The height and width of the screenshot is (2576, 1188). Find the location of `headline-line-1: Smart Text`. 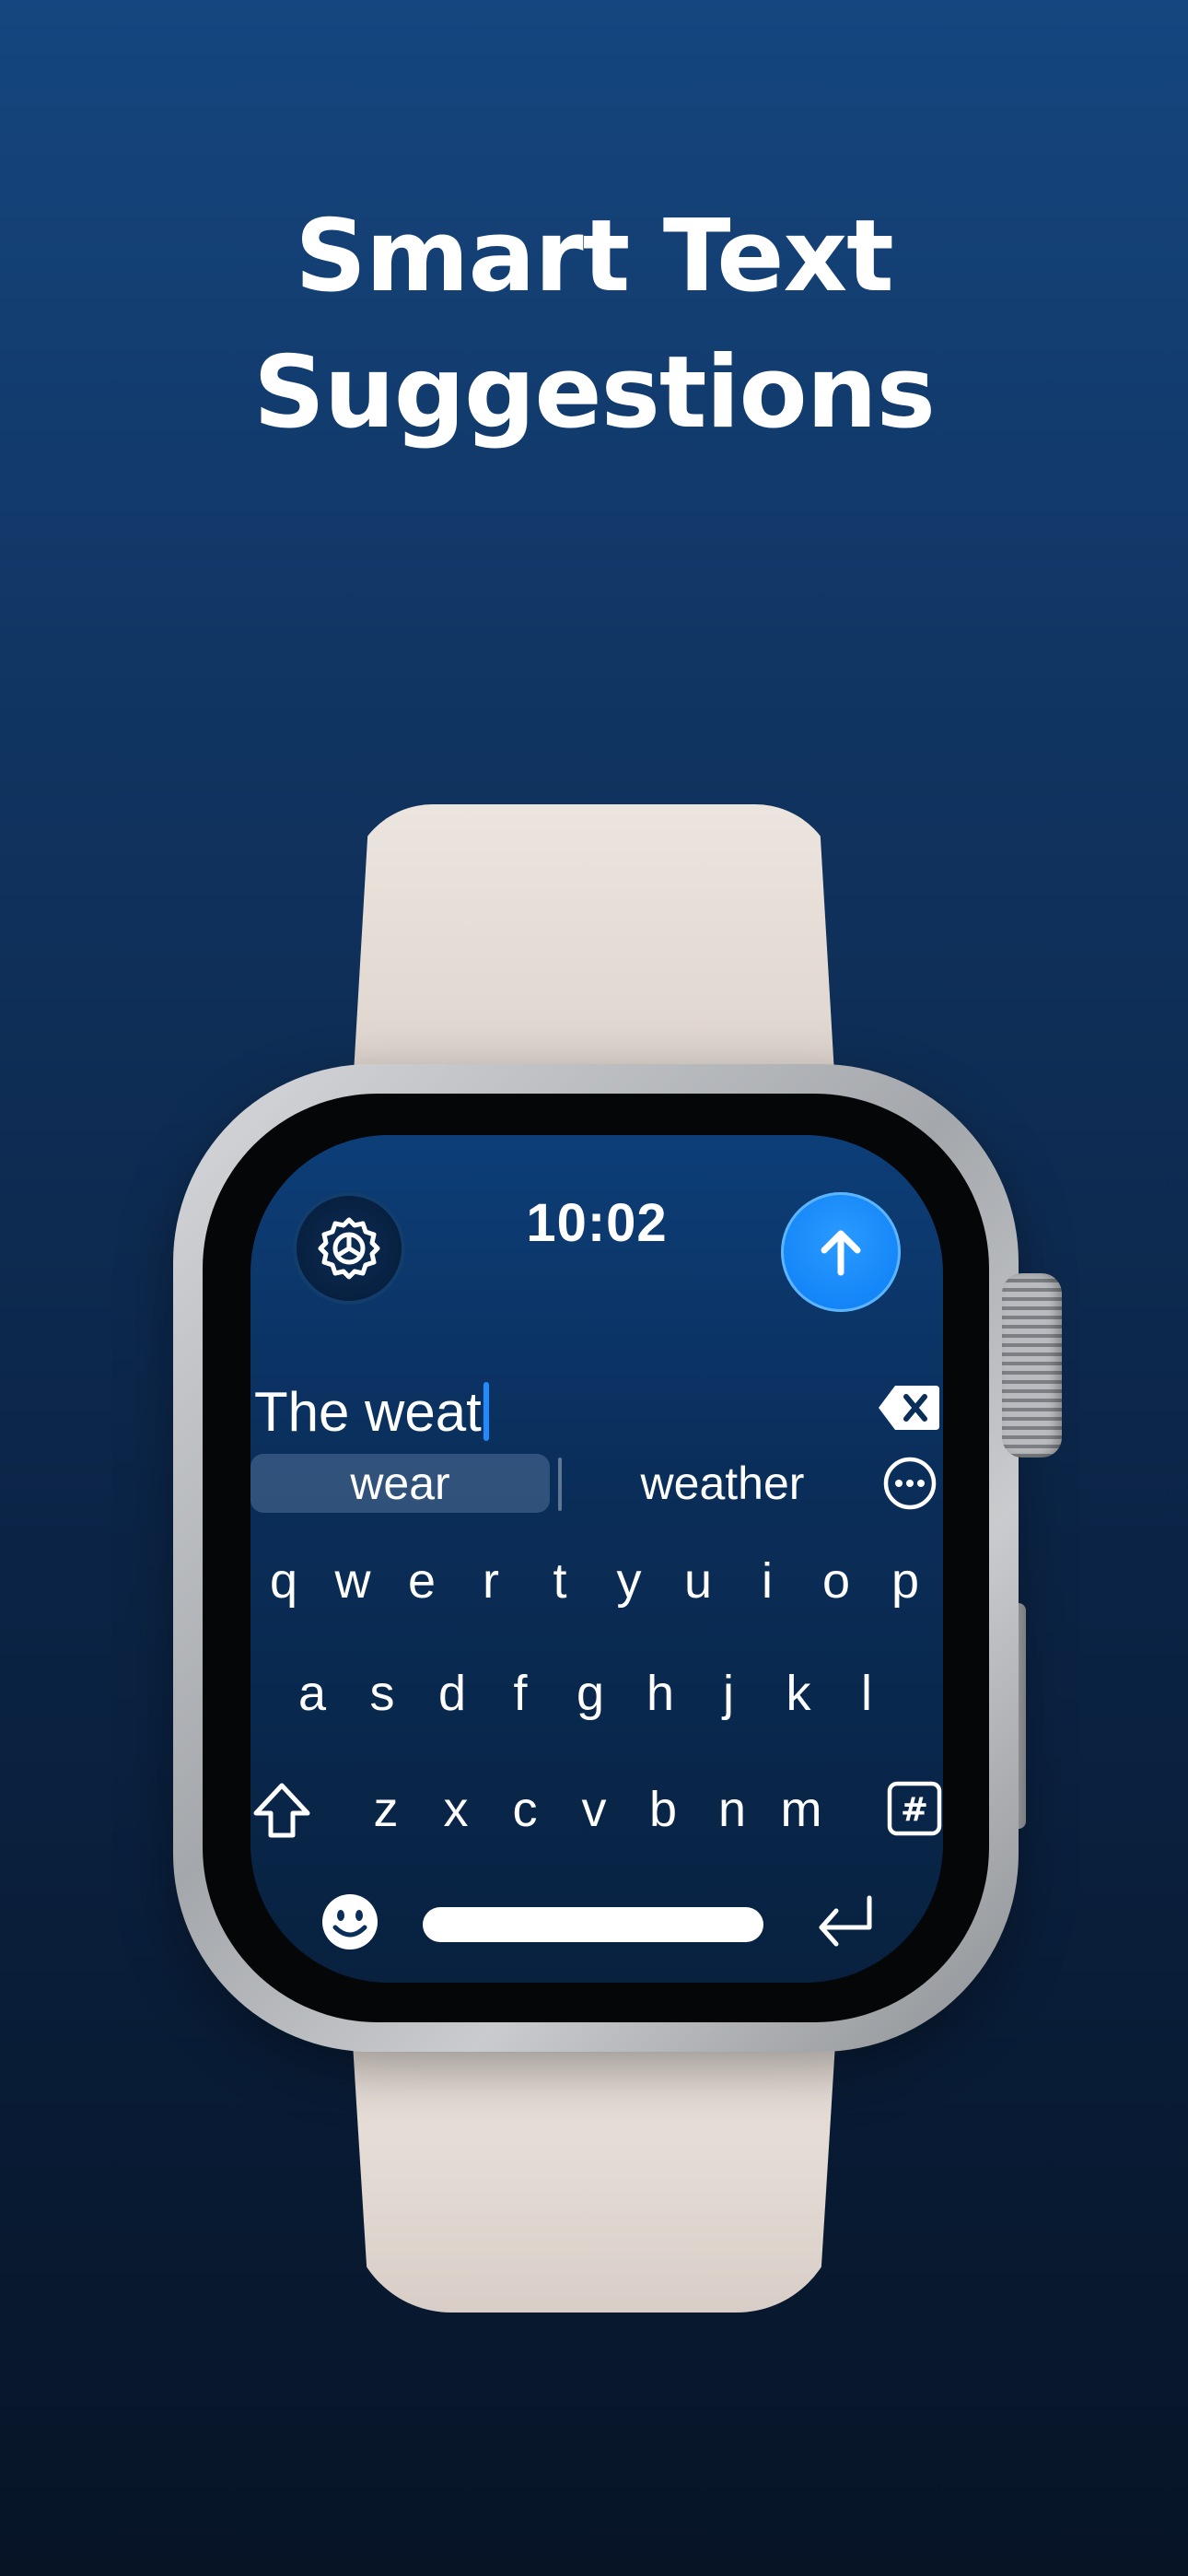

headline-line-1: Smart Text is located at coordinates (594, 256).